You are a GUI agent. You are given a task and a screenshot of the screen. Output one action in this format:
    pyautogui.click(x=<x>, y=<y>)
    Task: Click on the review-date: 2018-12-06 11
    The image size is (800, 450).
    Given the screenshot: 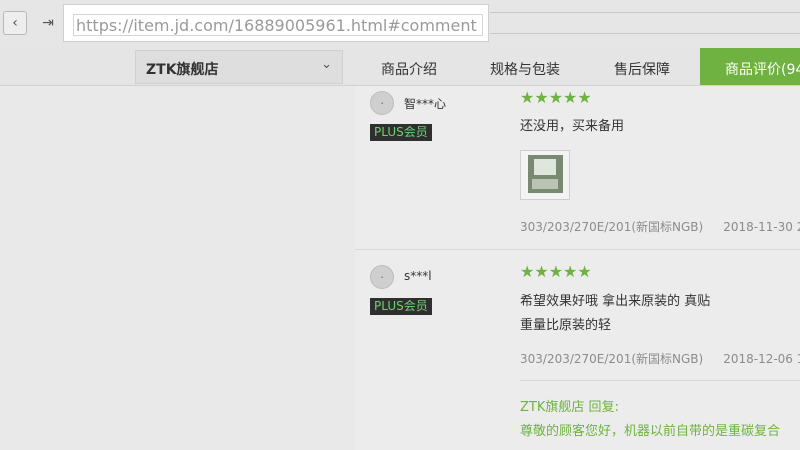 What is the action you would take?
    pyautogui.click(x=761, y=359)
    